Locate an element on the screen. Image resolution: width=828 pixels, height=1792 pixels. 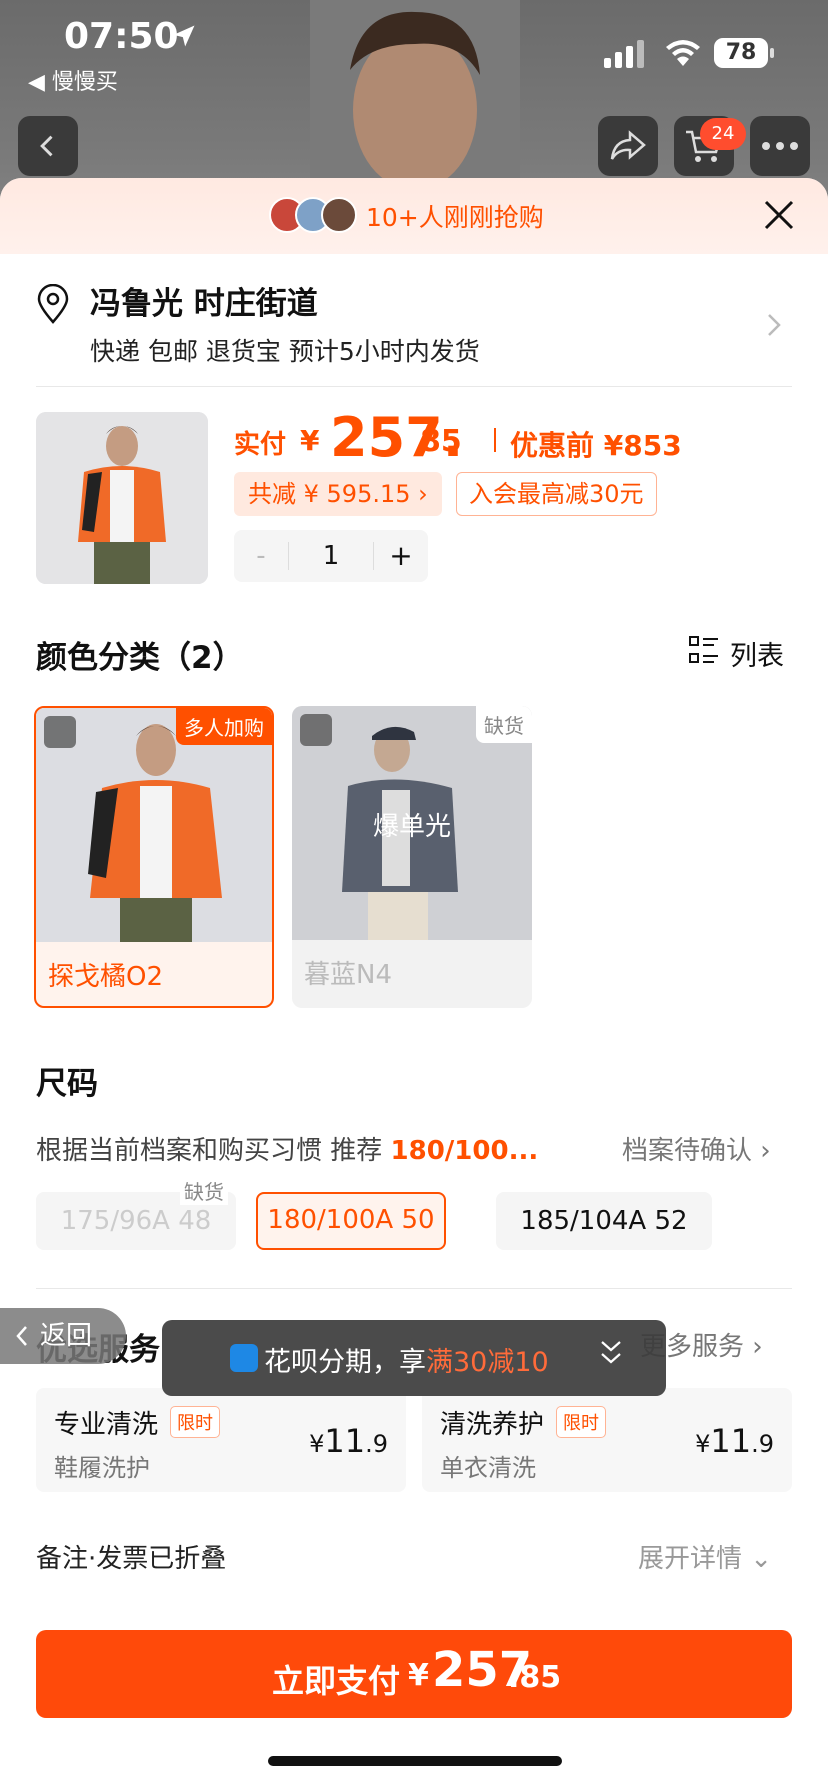
toast-prefix: 花呗分期，享 is located at coordinates (345, 1362).